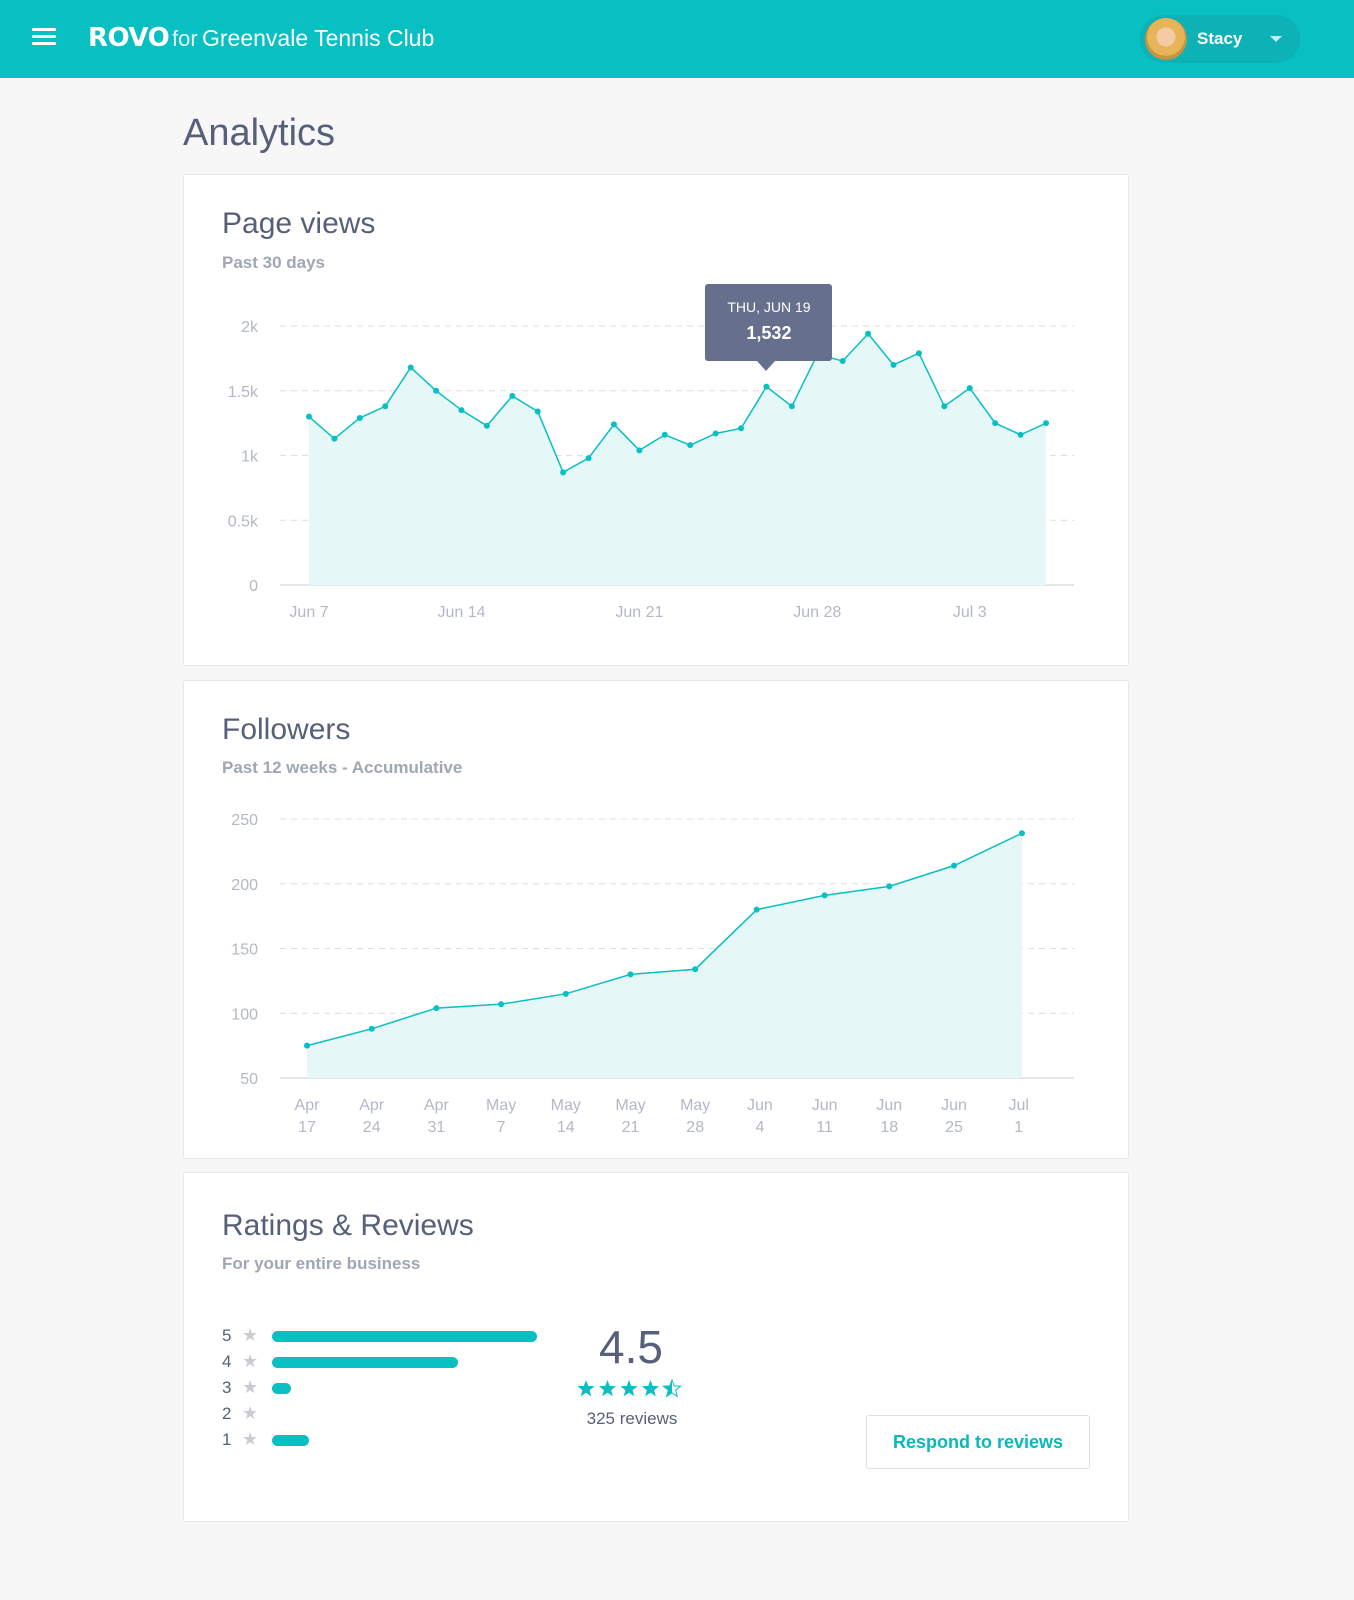 This screenshot has width=1354, height=1600. Describe the element at coordinates (227, 1439) in the screenshot. I see `rating-star-count: 1` at that location.